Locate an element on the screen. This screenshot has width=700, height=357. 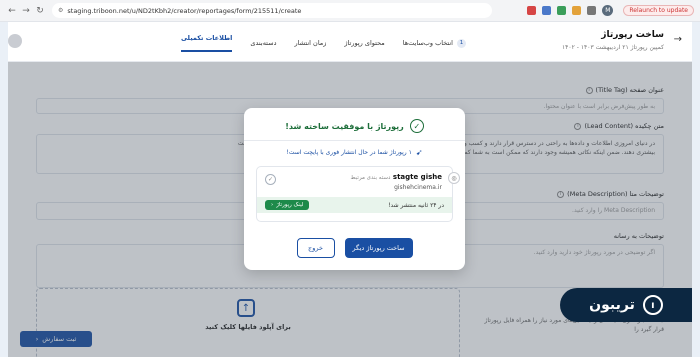
extension-icons: M Relaunch to update is located at coordinates (610, 10).